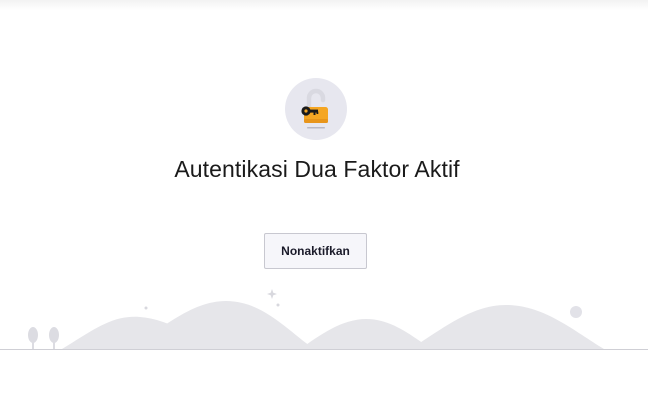 Image resolution: width=648 pixels, height=400 pixels. I want to click on key-icon, so click(310, 111).